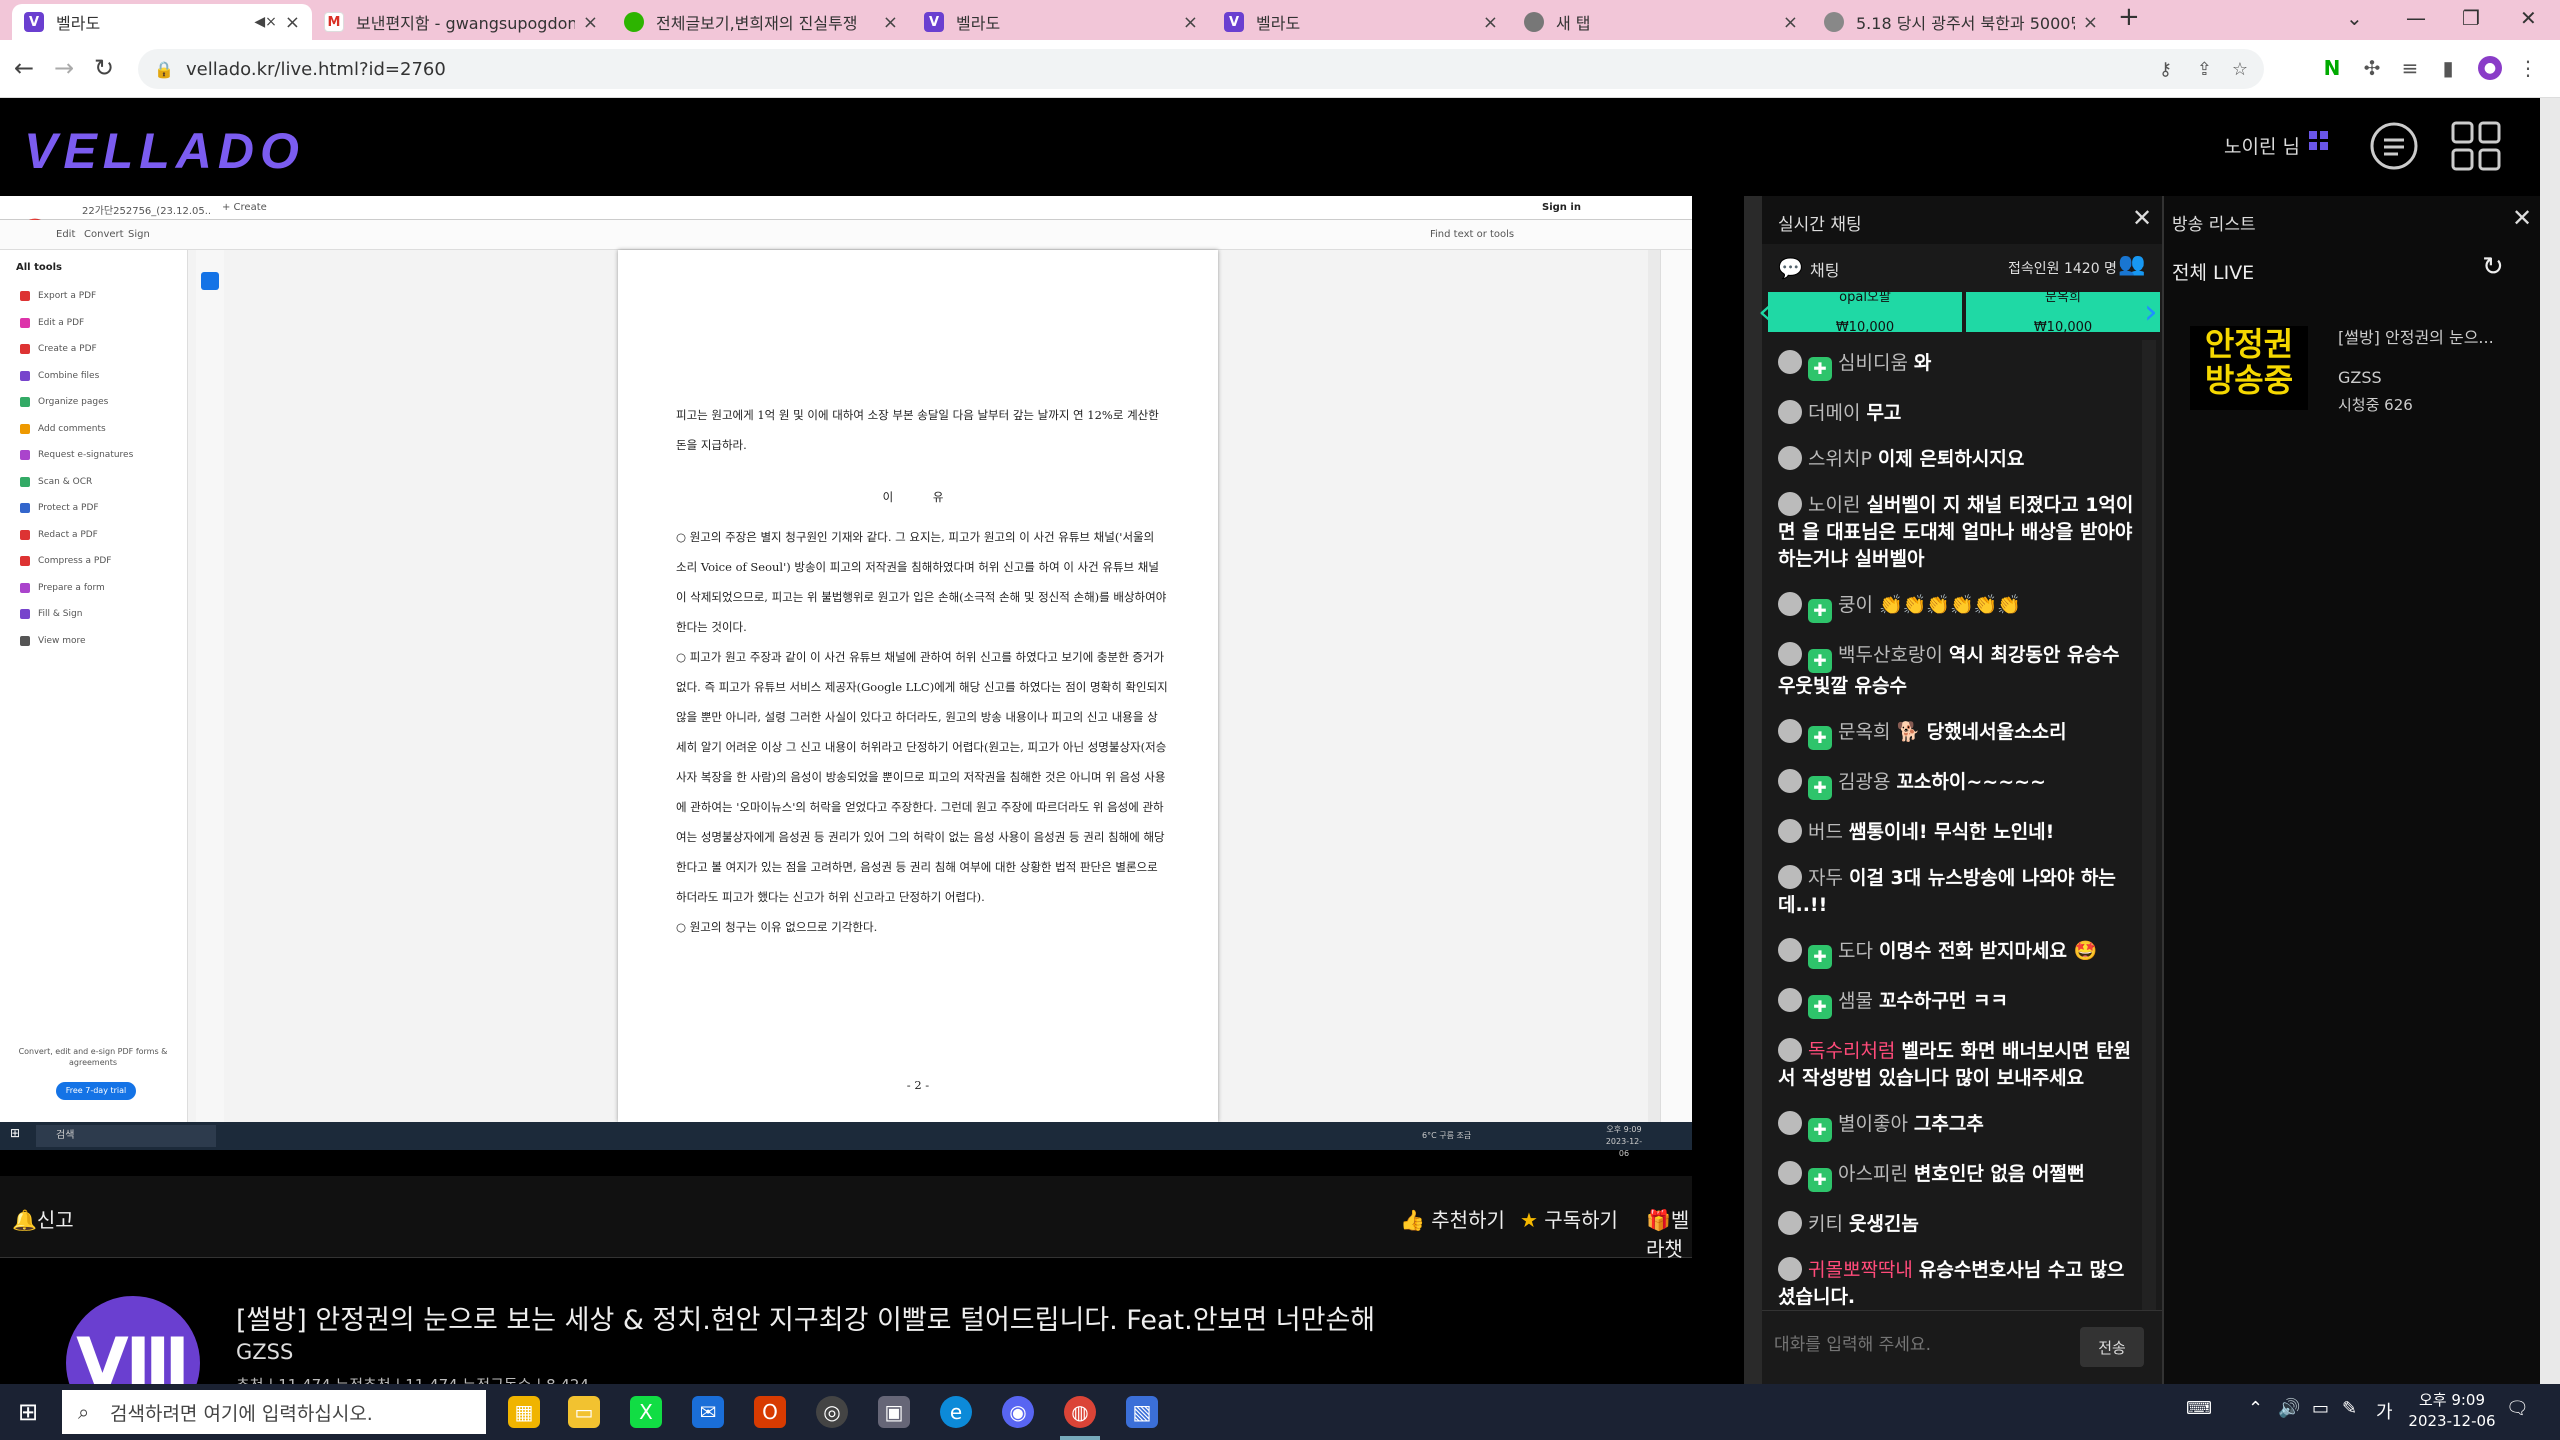  Describe the element at coordinates (2199, 1408) in the screenshot. I see `keyboard-icon: ⌨` at that location.